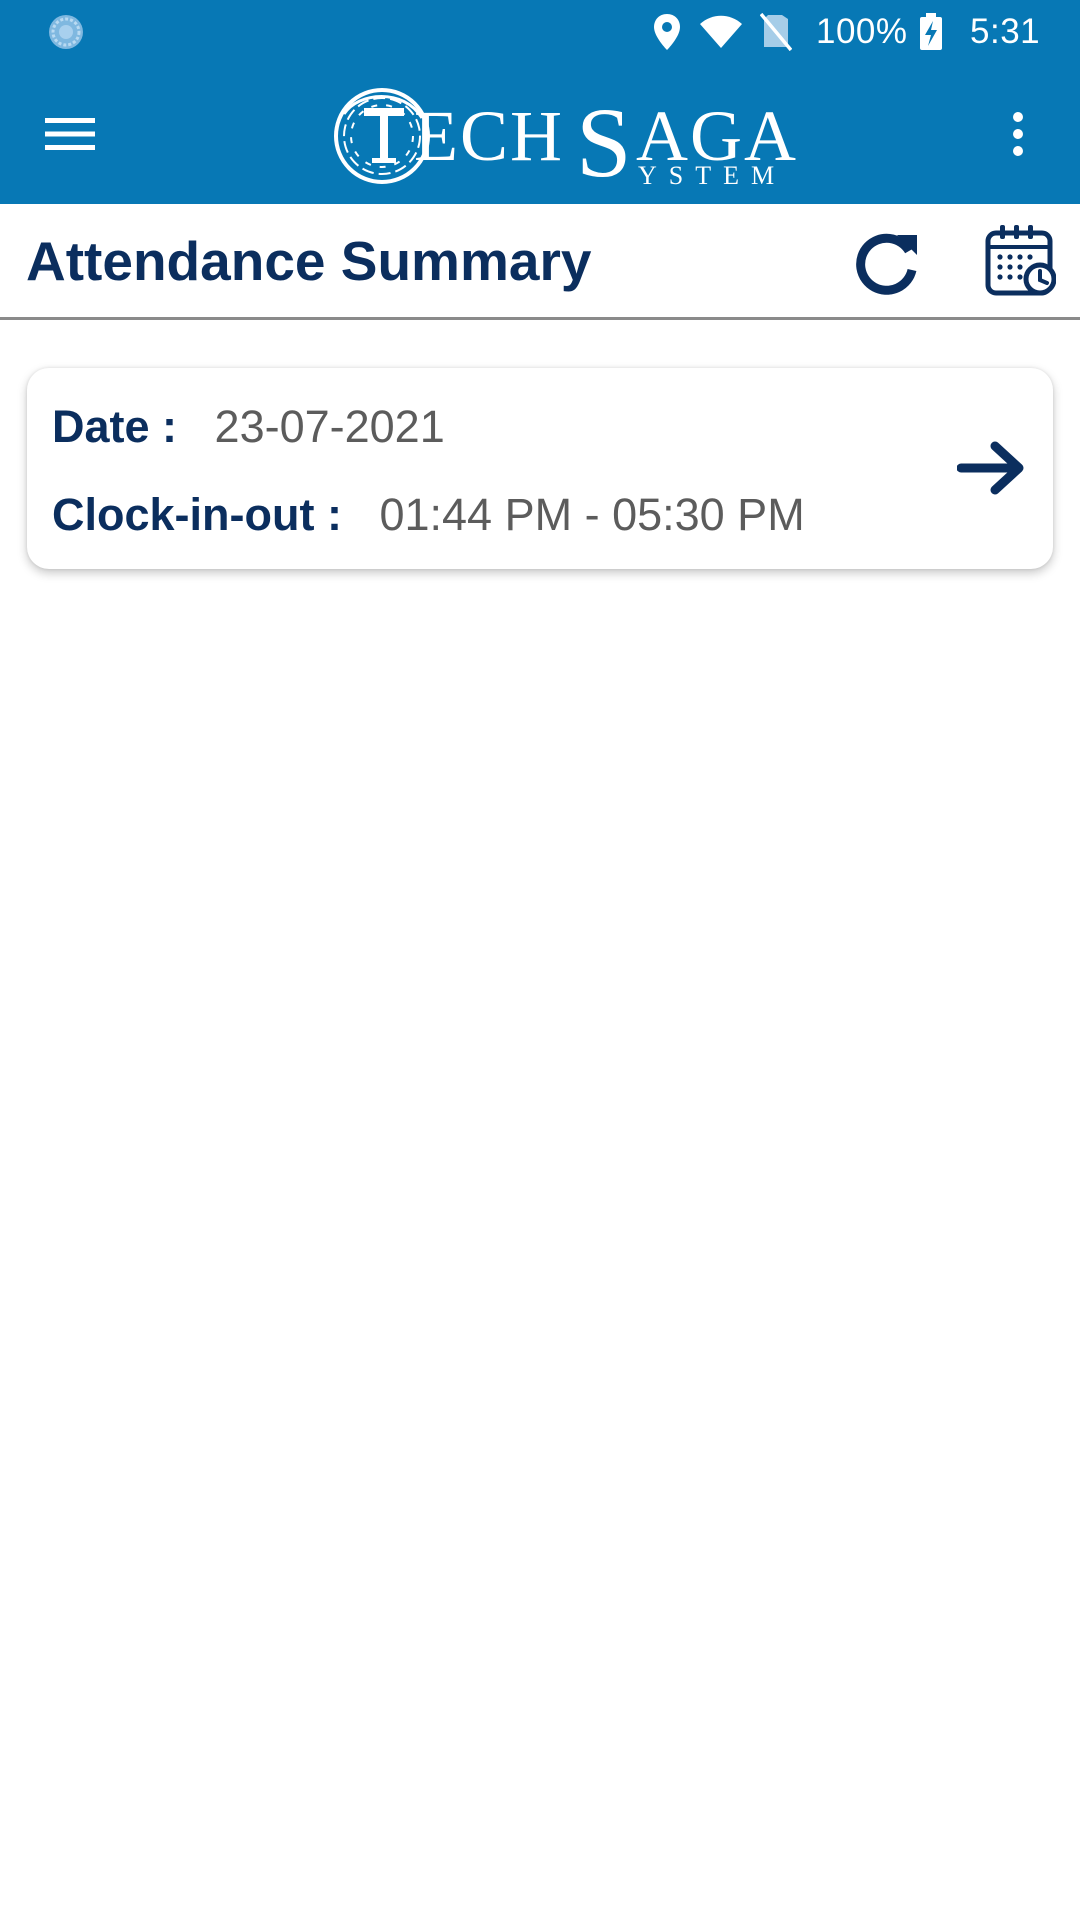  What do you see at coordinates (565, 141) in the screenshot?
I see `techsaga-logo: ECH S AGA YSTEM` at bounding box center [565, 141].